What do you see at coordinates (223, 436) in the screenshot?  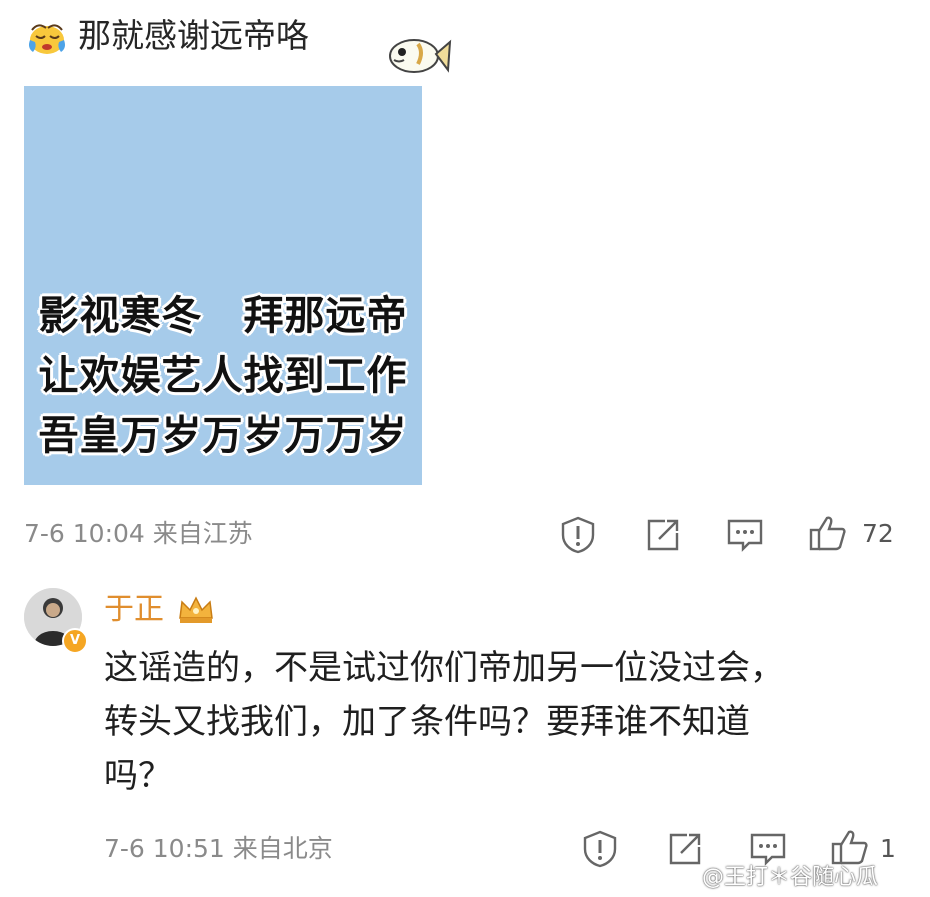 I see `card-line-3: 吾皇万岁万岁万万岁` at bounding box center [223, 436].